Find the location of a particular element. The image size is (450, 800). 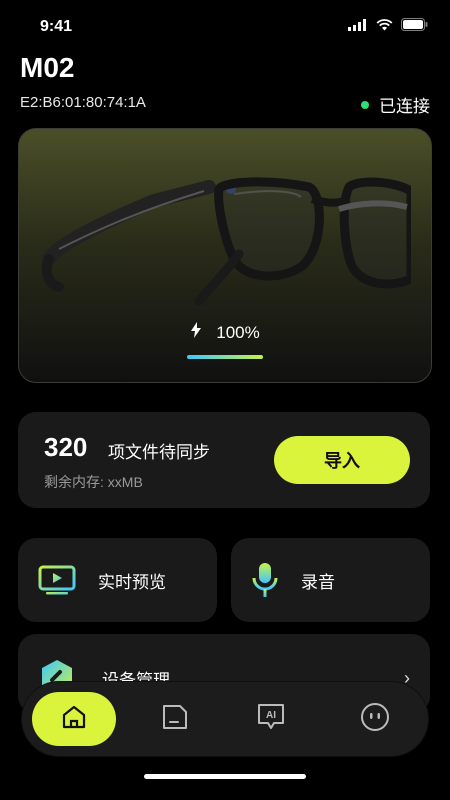

wifi-icon is located at coordinates (384, 24).